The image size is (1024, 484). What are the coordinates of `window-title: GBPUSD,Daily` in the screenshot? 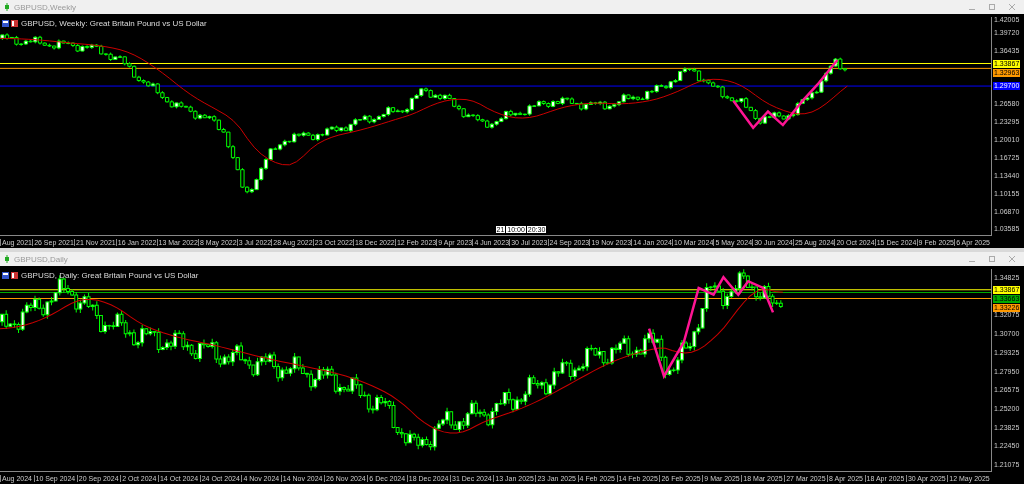 It's located at (41, 259).